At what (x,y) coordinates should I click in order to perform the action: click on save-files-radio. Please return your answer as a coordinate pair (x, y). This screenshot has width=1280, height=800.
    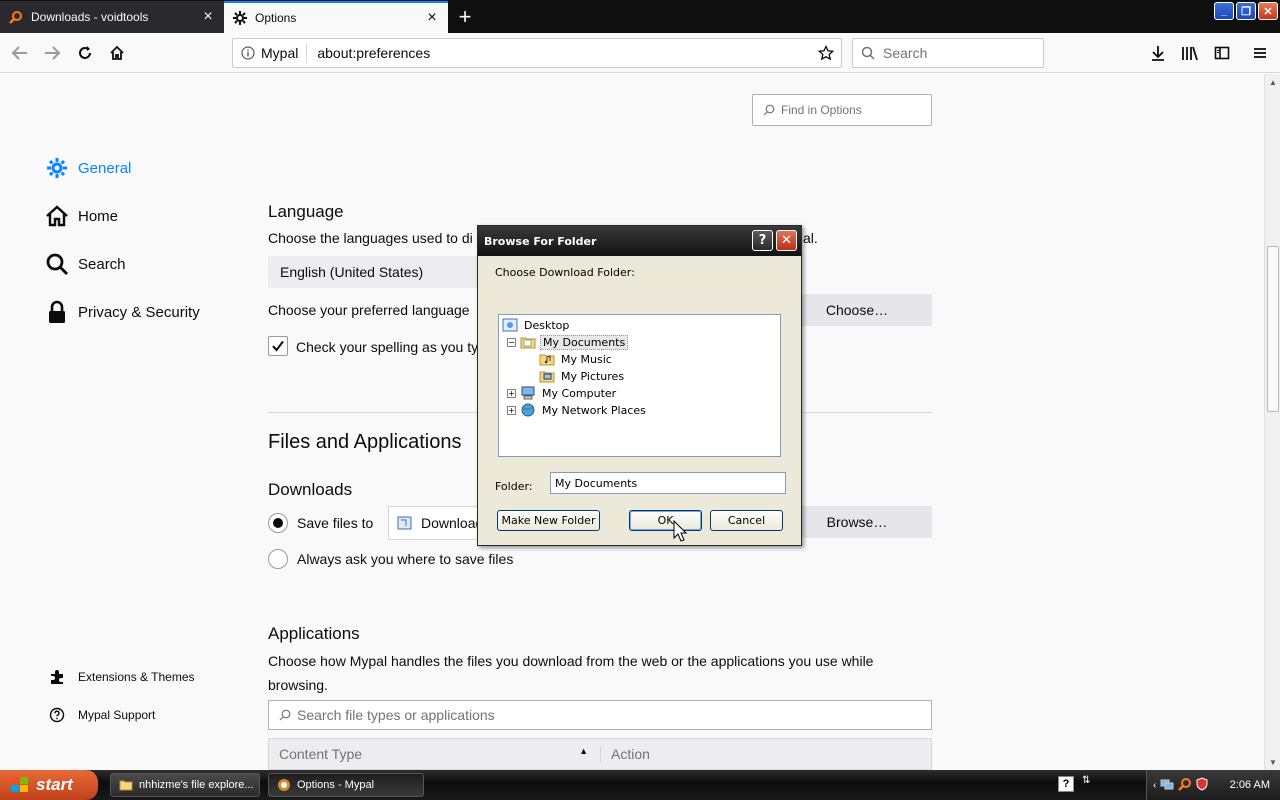
    Looking at the image, I should click on (278, 523).